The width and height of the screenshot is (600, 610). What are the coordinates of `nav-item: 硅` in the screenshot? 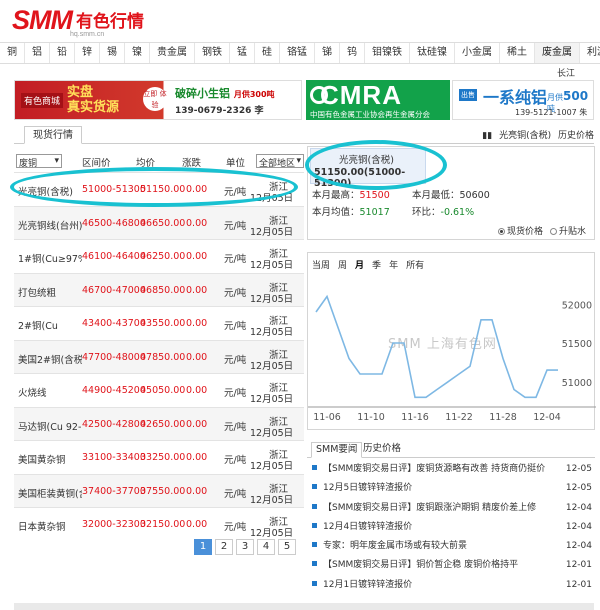 It's located at (267, 53).